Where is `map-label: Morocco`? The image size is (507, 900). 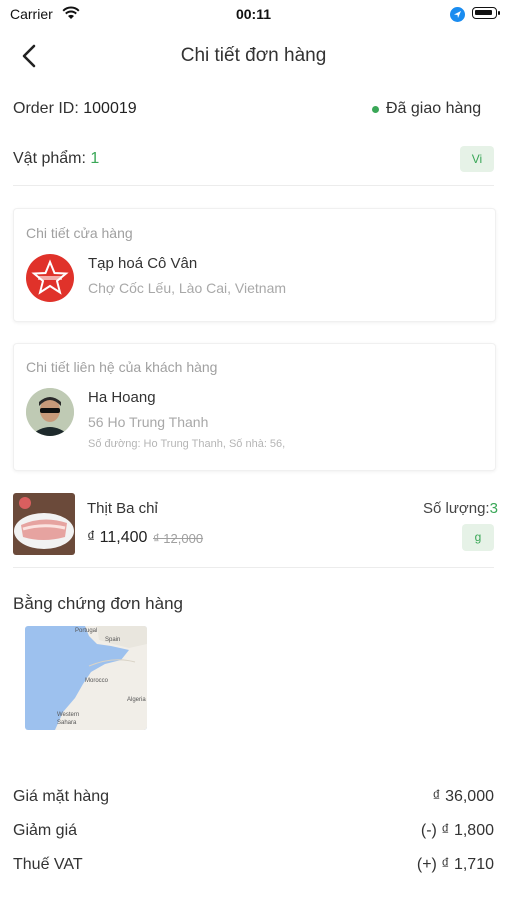 map-label: Morocco is located at coordinates (97, 681).